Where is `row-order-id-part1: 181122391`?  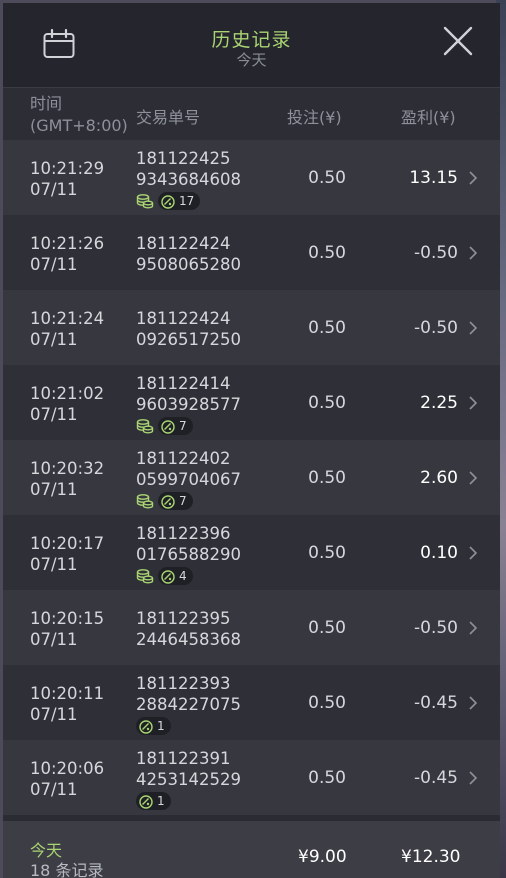
row-order-id-part1: 181122391 is located at coordinates (183, 758).